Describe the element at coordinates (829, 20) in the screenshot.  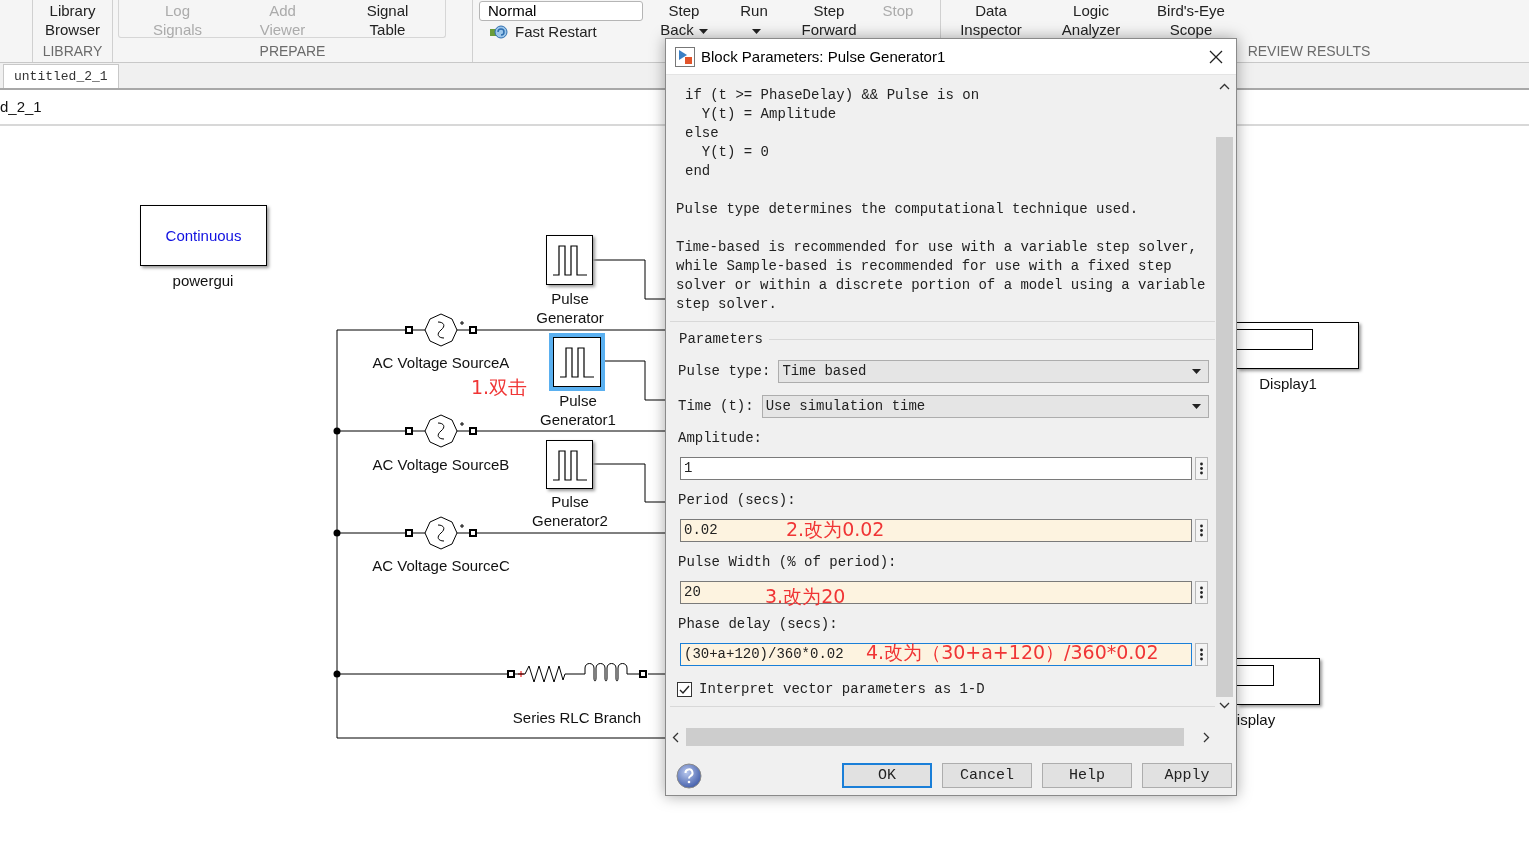
I see `toolbar-button: Step Forward` at that location.